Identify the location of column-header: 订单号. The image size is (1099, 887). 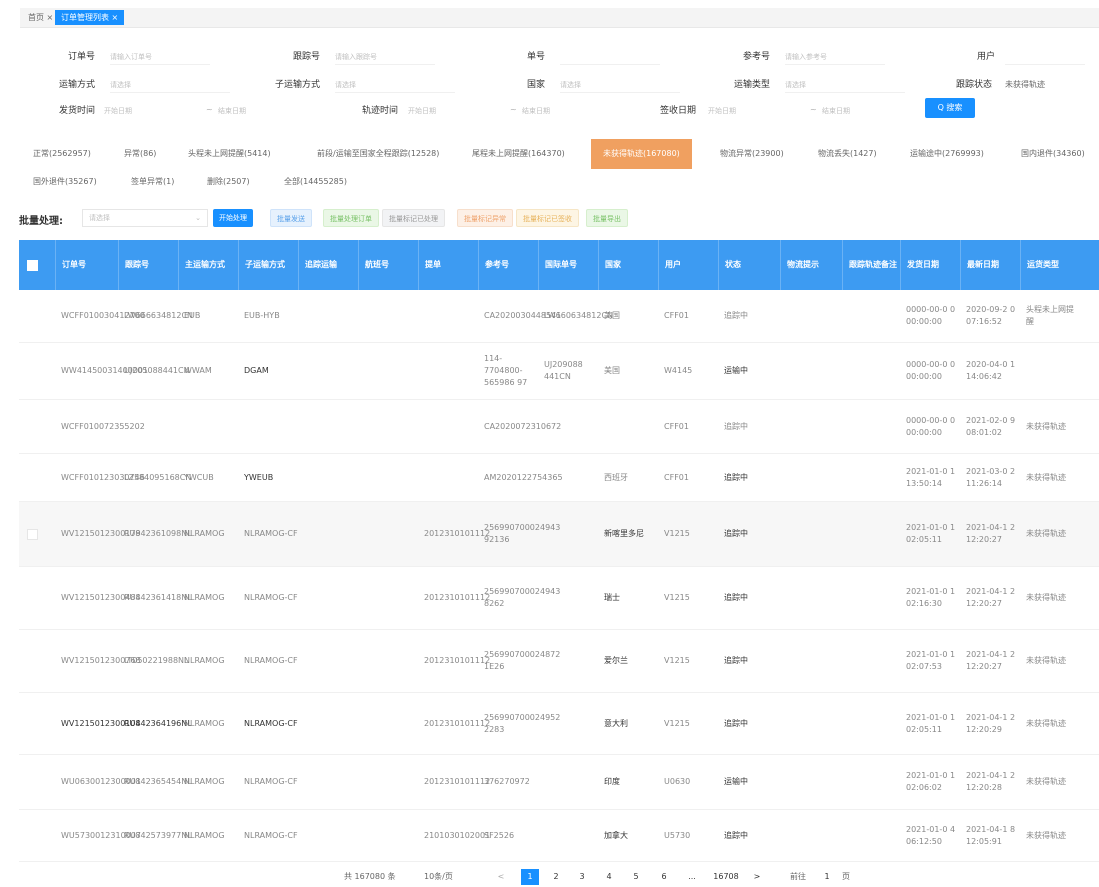
(86, 265).